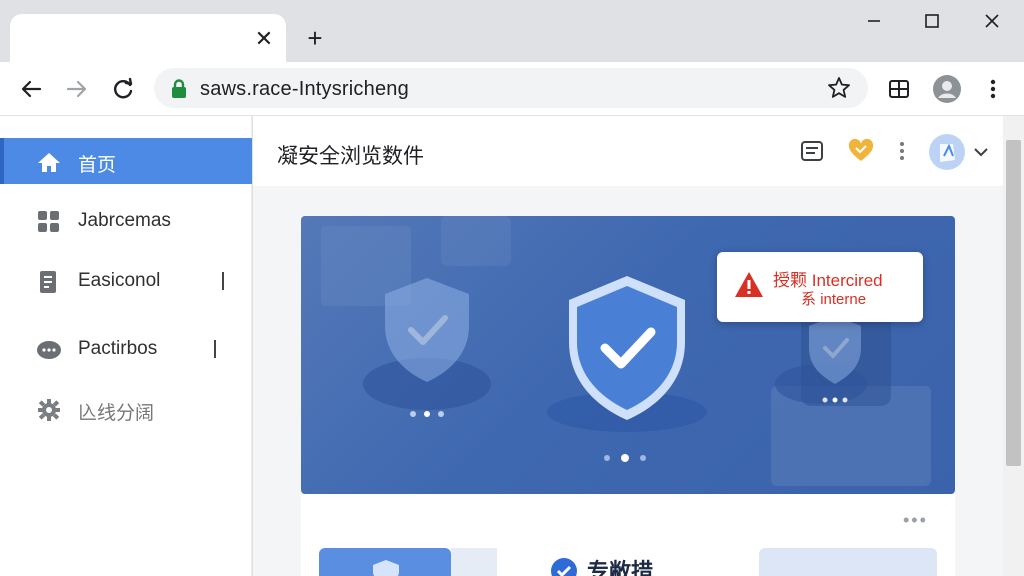 The height and width of the screenshot is (576, 1024). I want to click on sidebar-item-pactirbos: Pactirbos, so click(126, 349).